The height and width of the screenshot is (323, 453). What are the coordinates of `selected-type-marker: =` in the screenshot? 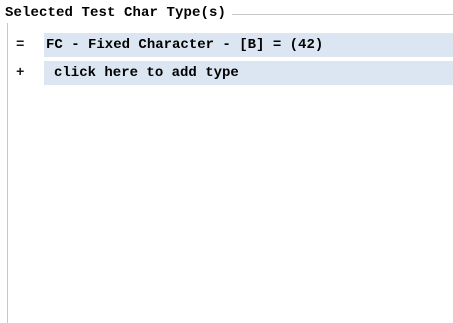 It's located at (20, 45).